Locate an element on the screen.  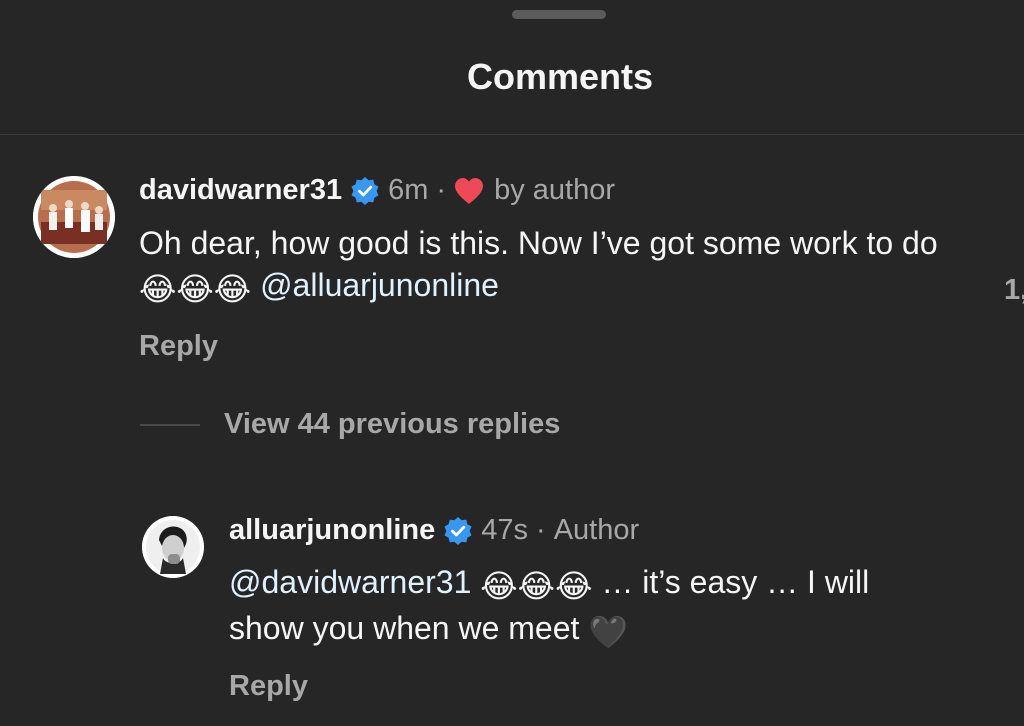
comment-username: davidwarner31 is located at coordinates (240, 190).